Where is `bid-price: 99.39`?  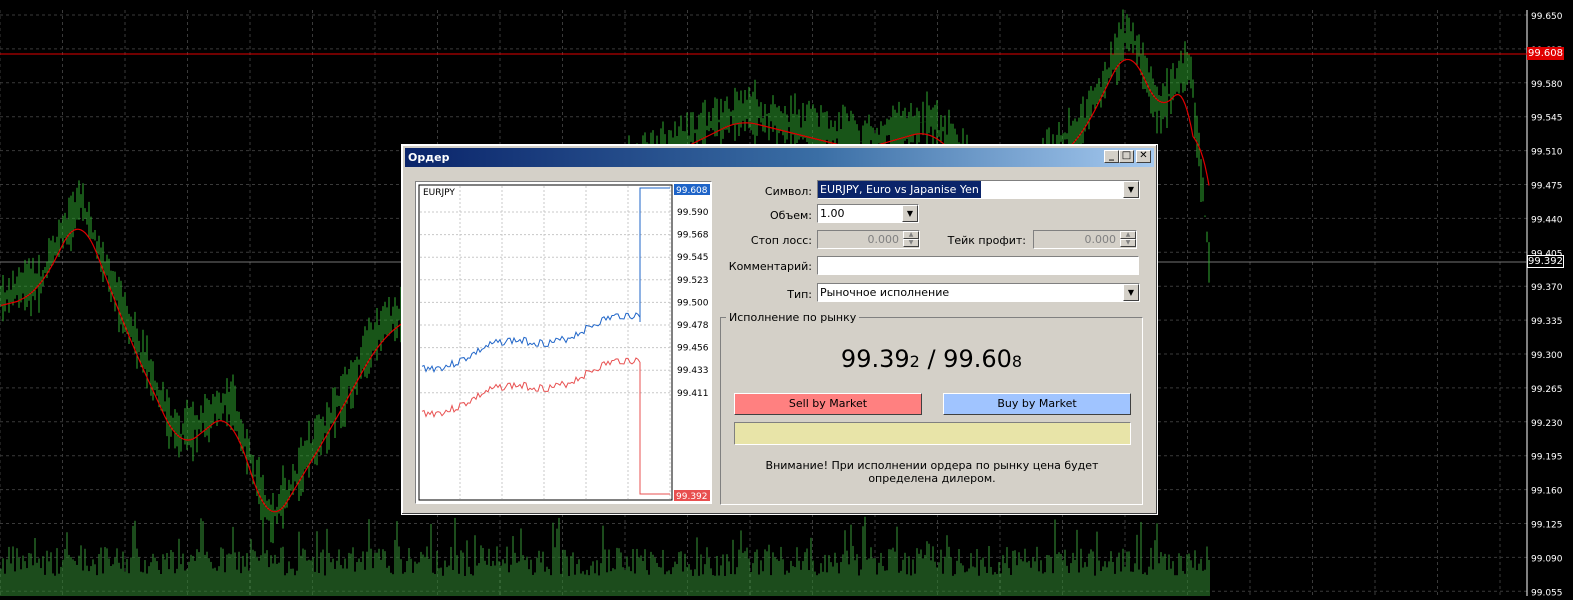 bid-price: 99.39 is located at coordinates (875, 359).